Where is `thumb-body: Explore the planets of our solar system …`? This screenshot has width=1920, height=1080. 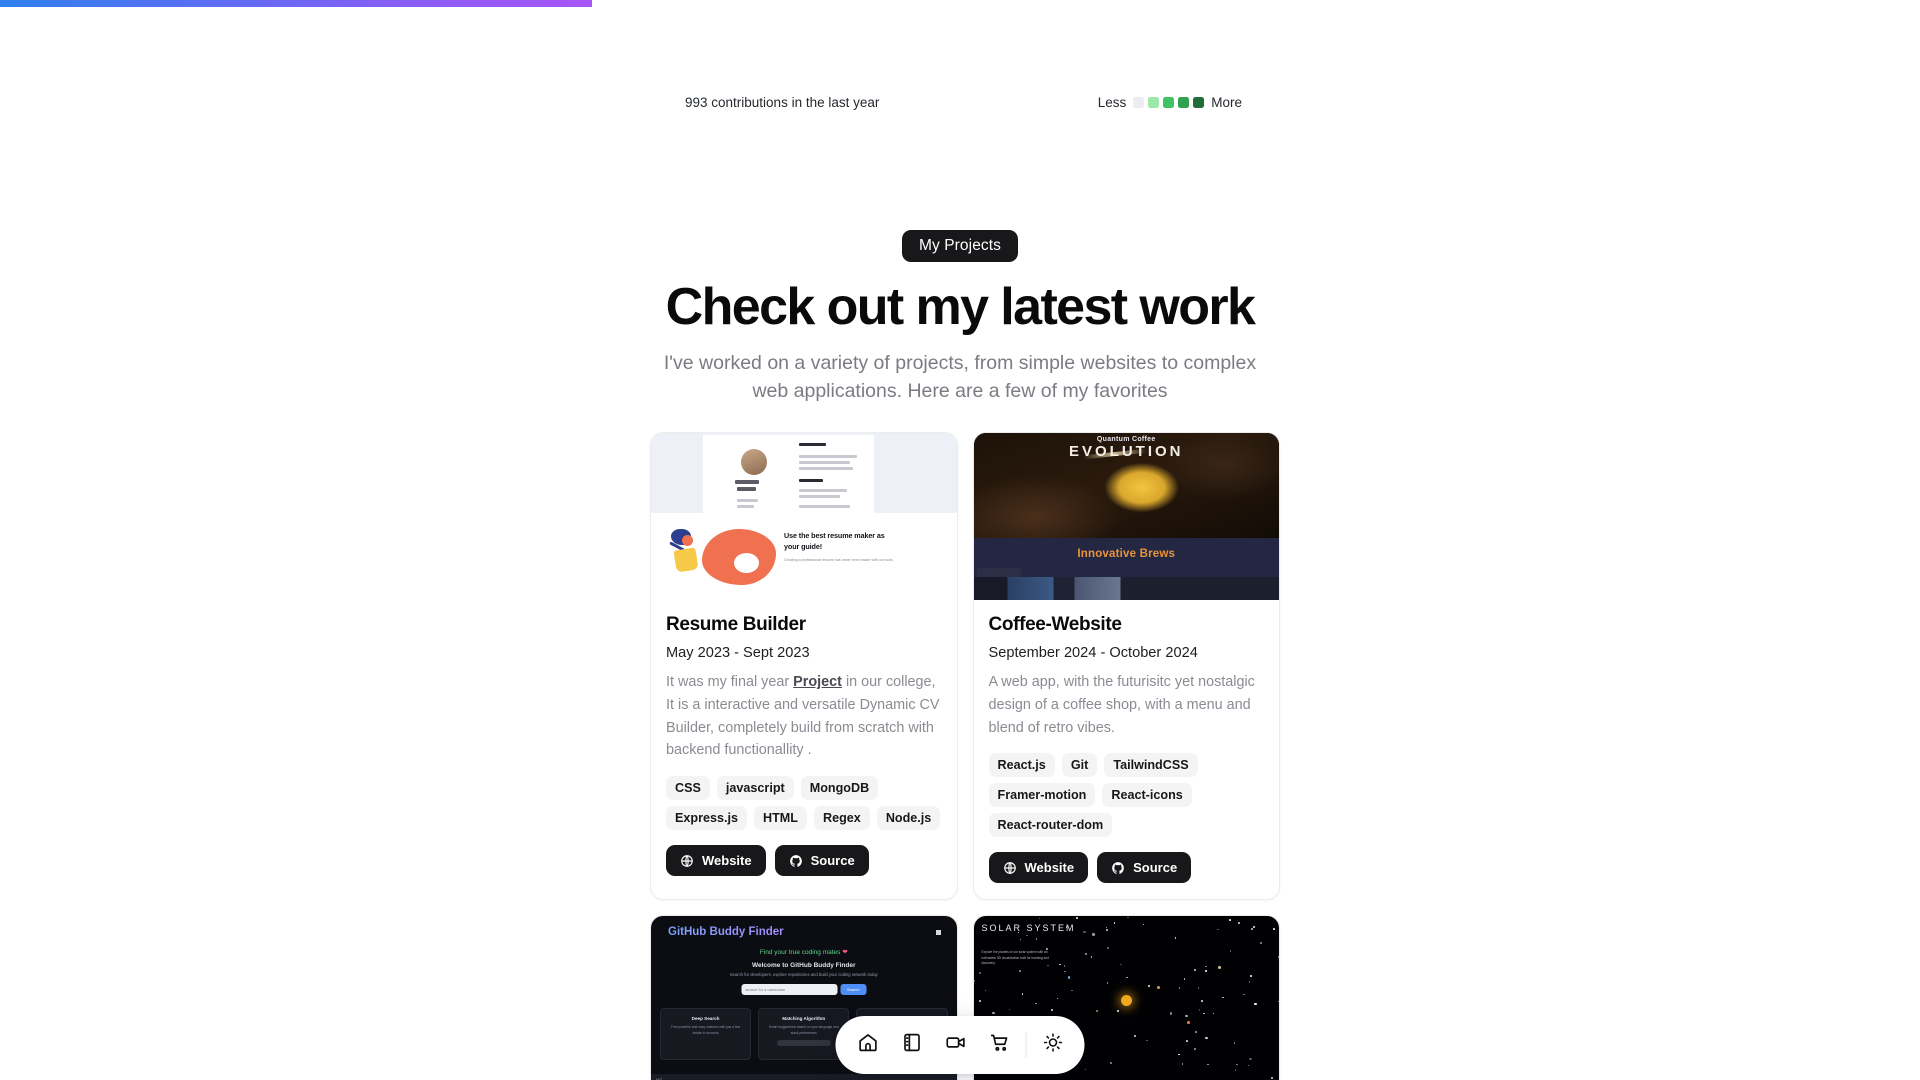
thumb-body: Explore the planets of our solar system … is located at coordinates (1015, 958).